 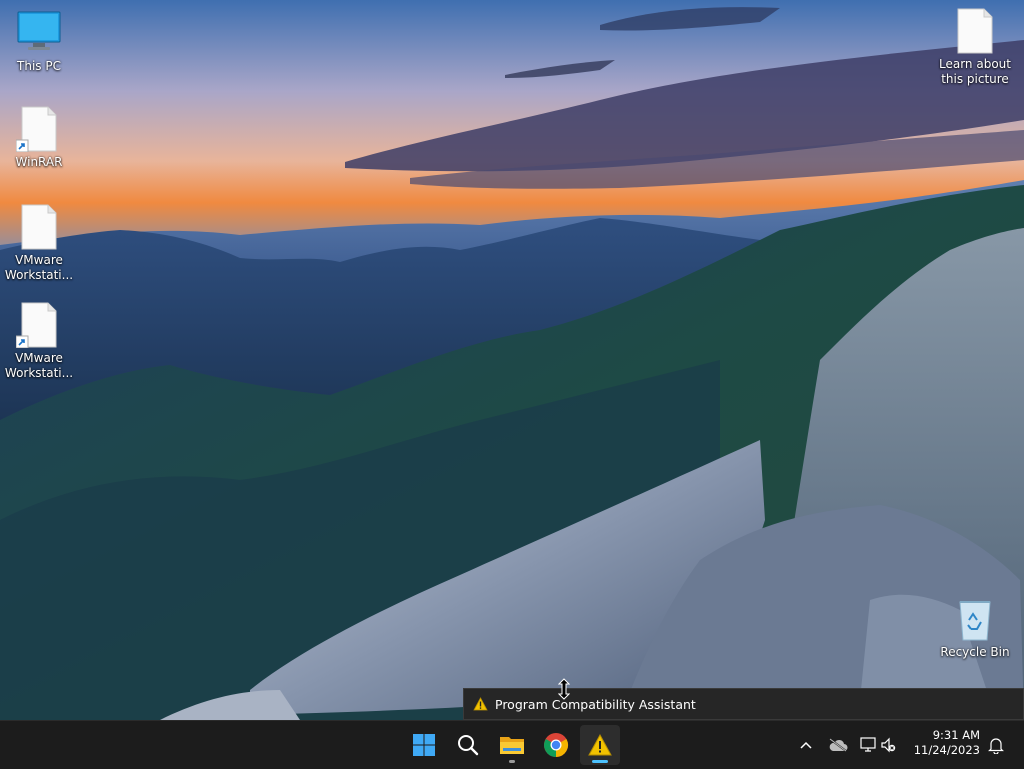 What do you see at coordinates (39, 66) in the screenshot?
I see `desktop-icon-label: This PC` at bounding box center [39, 66].